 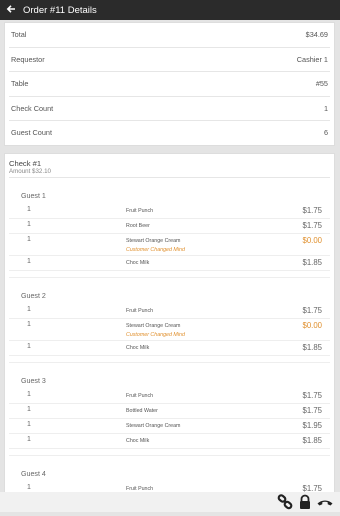 I want to click on back-arrow-icon, so click(x=11, y=10).